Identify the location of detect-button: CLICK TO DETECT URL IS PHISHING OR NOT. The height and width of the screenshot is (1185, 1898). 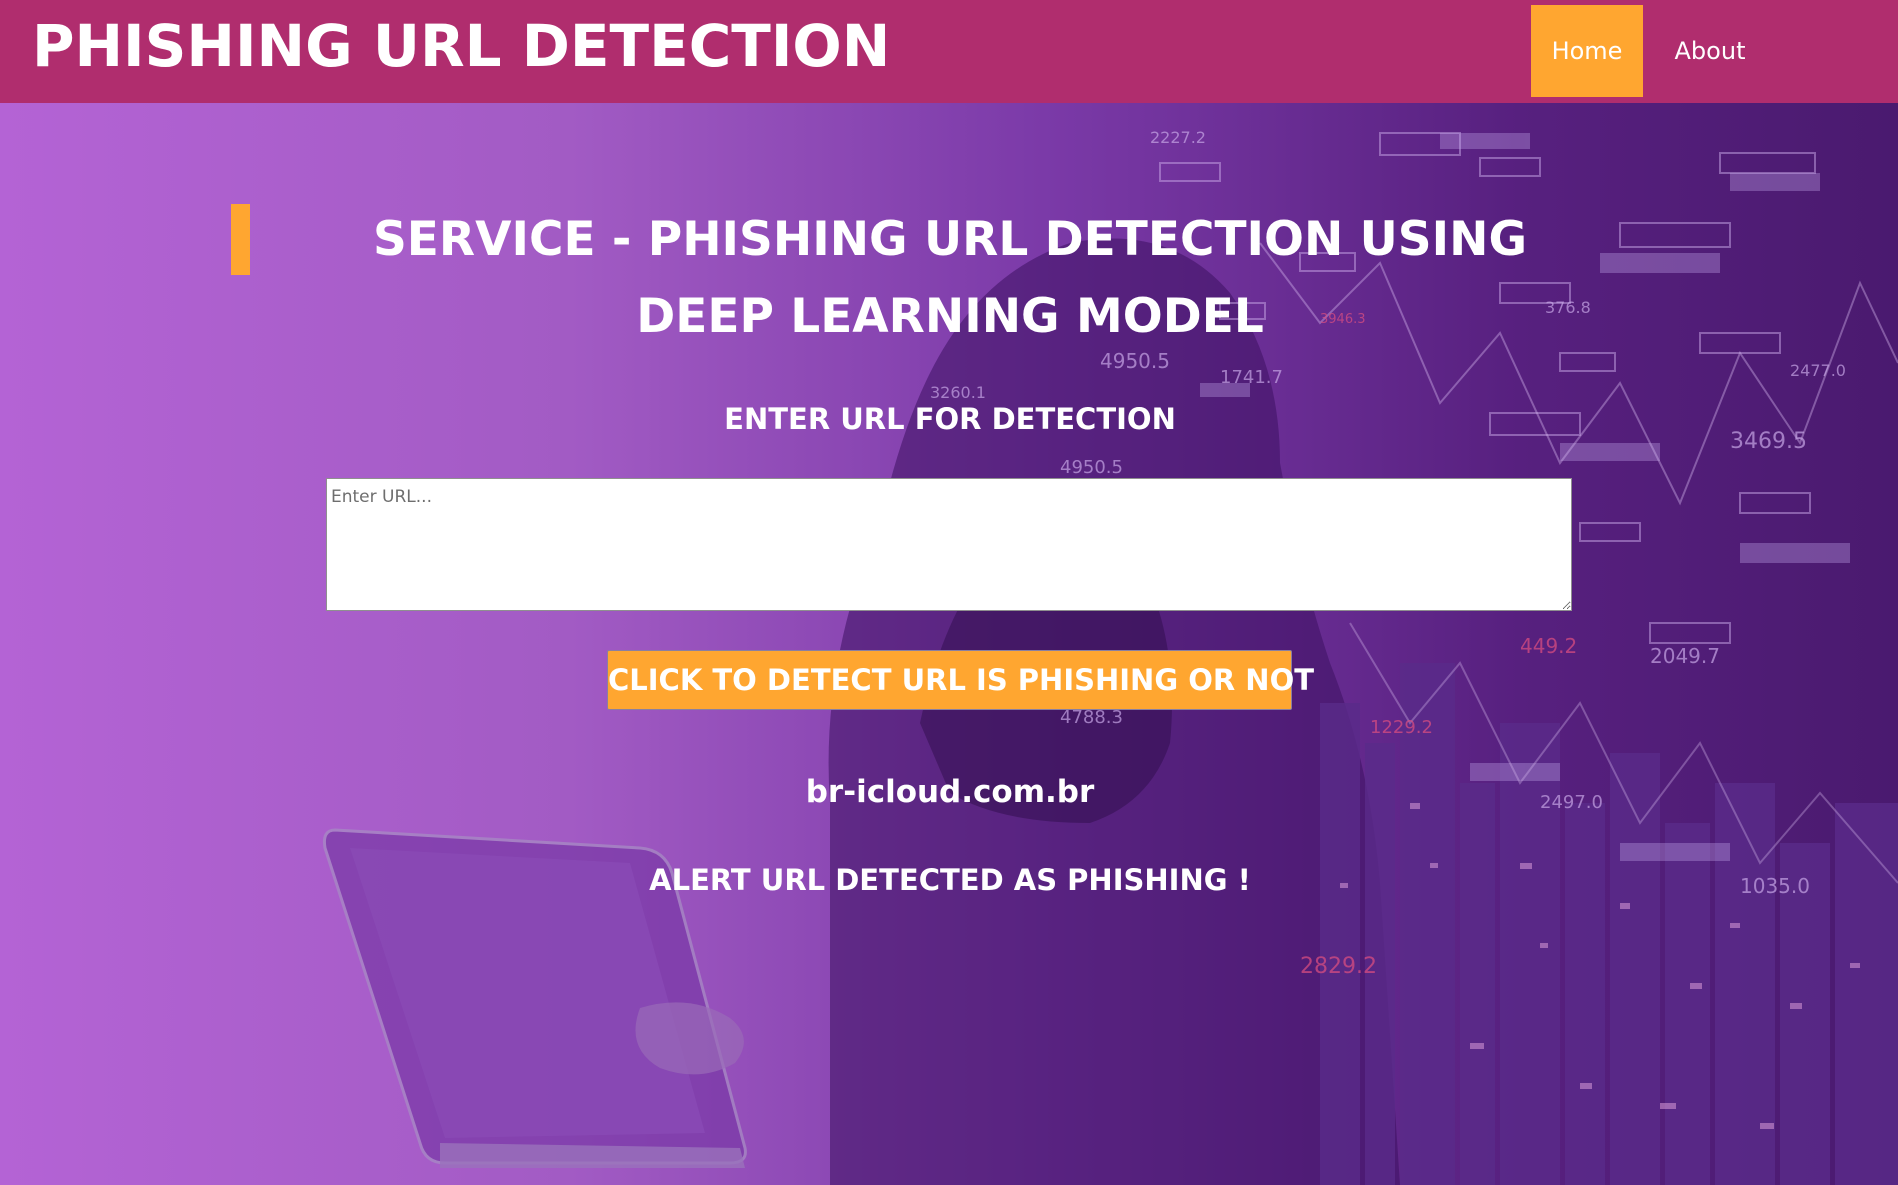
(960, 680).